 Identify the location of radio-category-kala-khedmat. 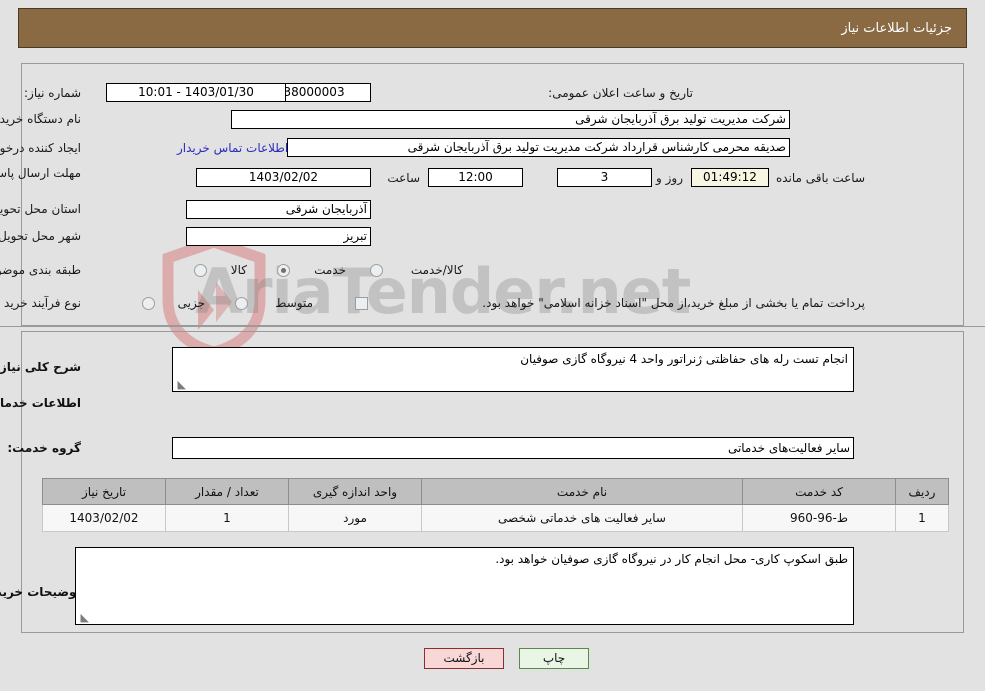
(376, 270).